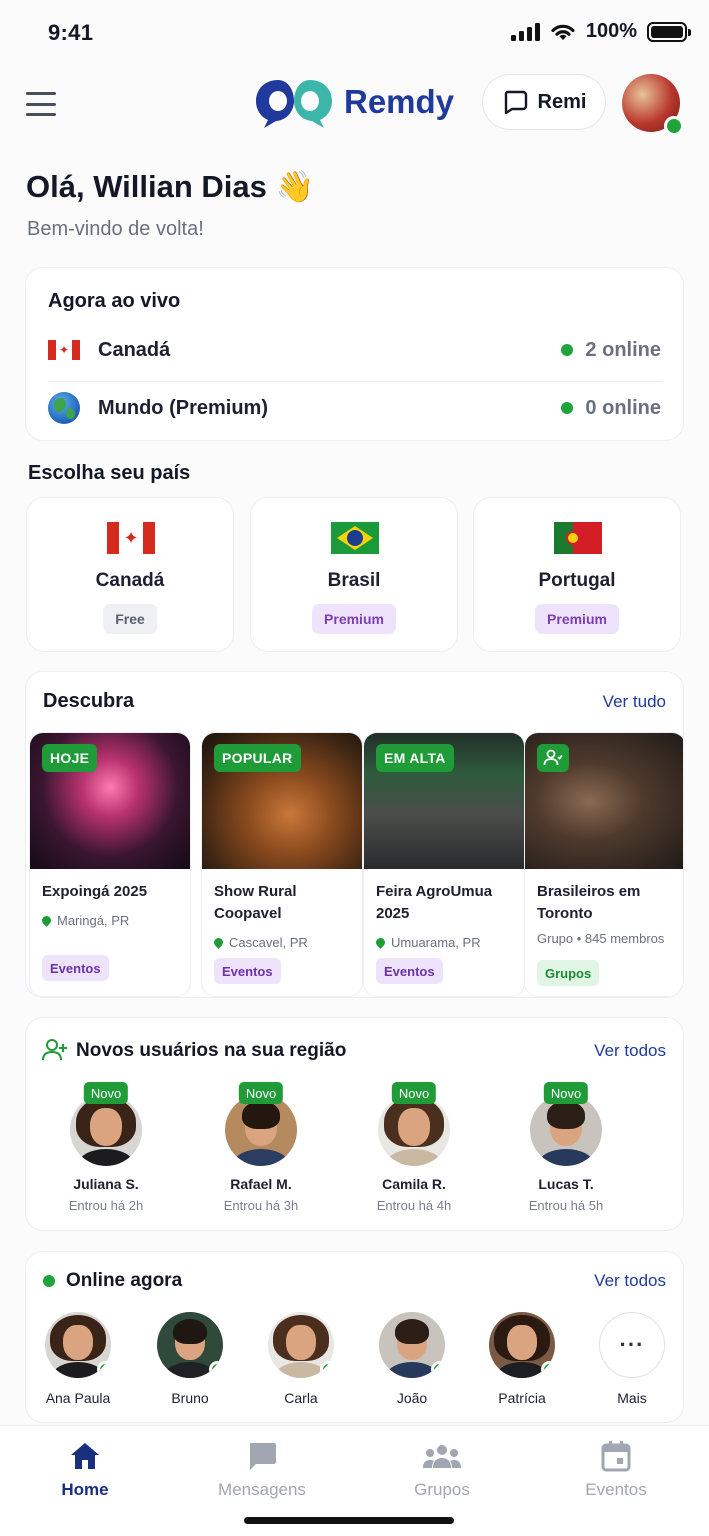  Describe the element at coordinates (261, 1205) in the screenshot. I see `joined-time: Entrou há 3h` at that location.